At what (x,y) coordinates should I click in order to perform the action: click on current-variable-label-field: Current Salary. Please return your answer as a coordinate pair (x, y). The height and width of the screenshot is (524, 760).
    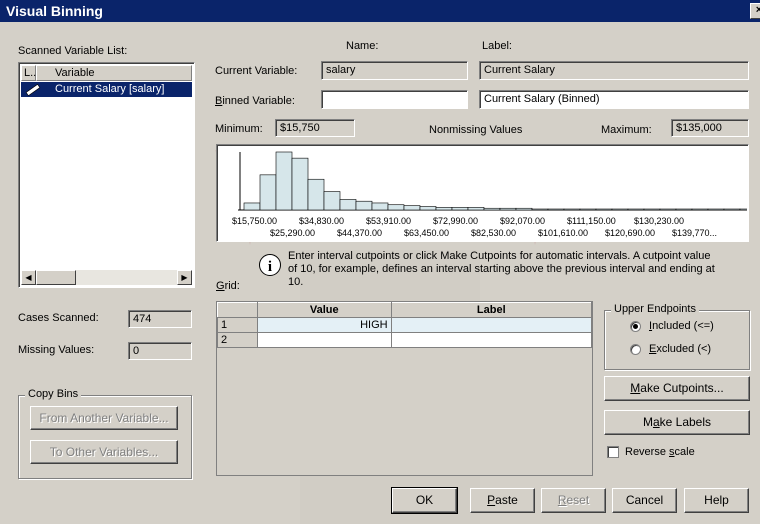
    Looking at the image, I should click on (614, 70).